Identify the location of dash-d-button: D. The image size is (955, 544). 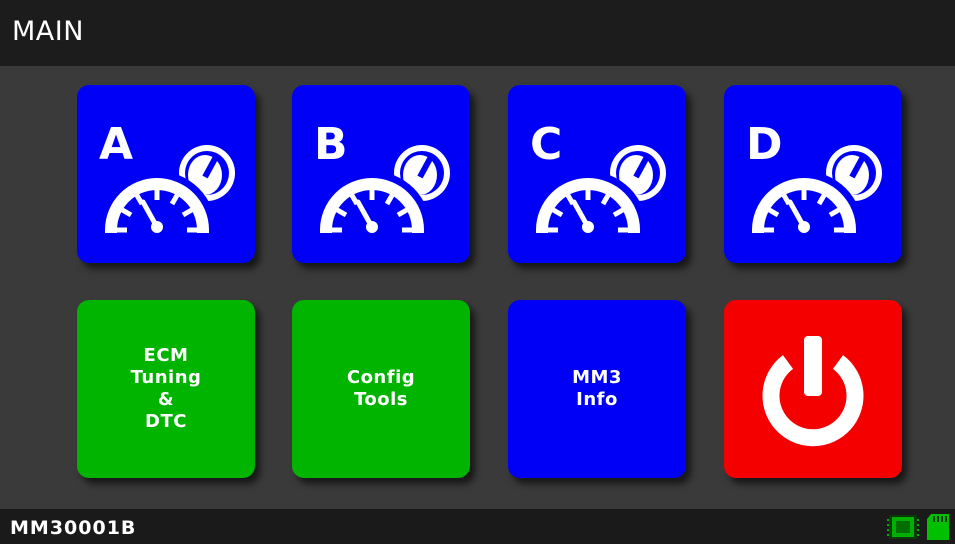
(813, 174).